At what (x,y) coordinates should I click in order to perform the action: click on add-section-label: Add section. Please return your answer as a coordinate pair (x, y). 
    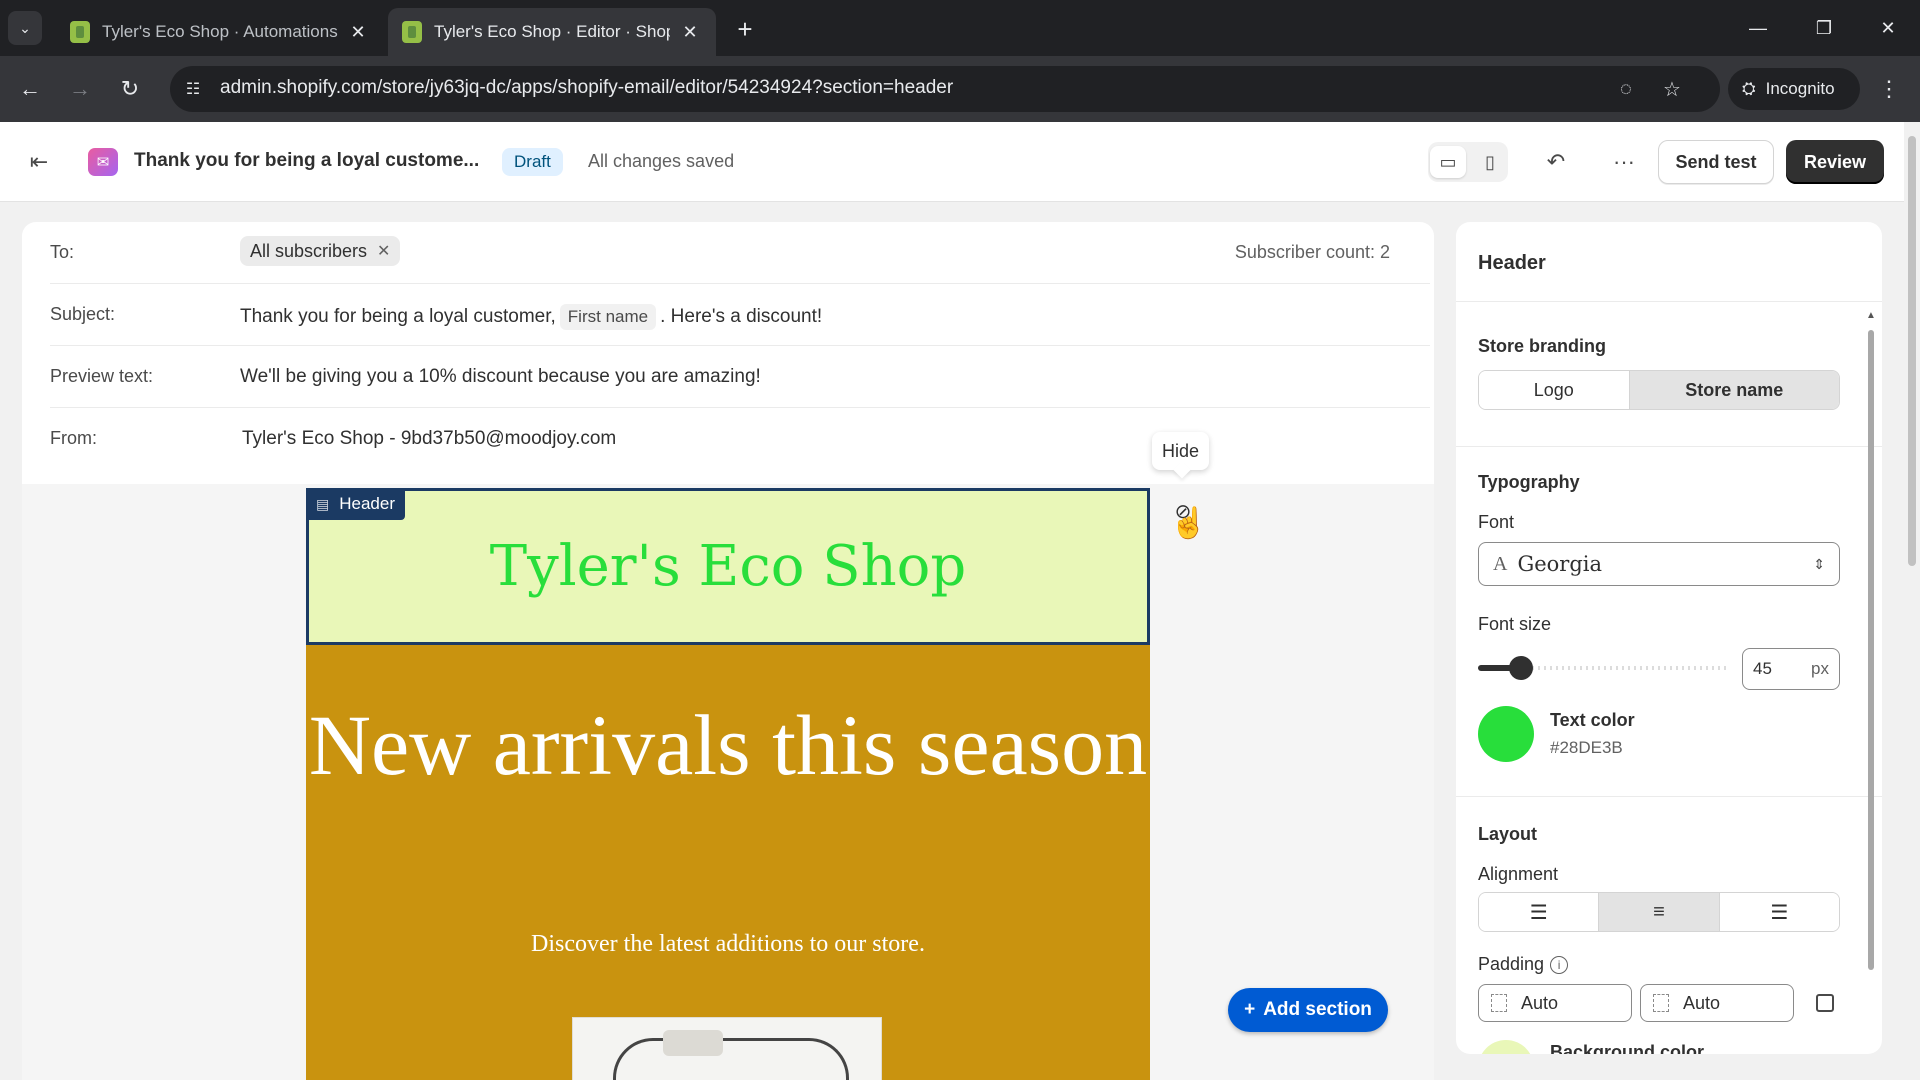
    Looking at the image, I should click on (1317, 1009).